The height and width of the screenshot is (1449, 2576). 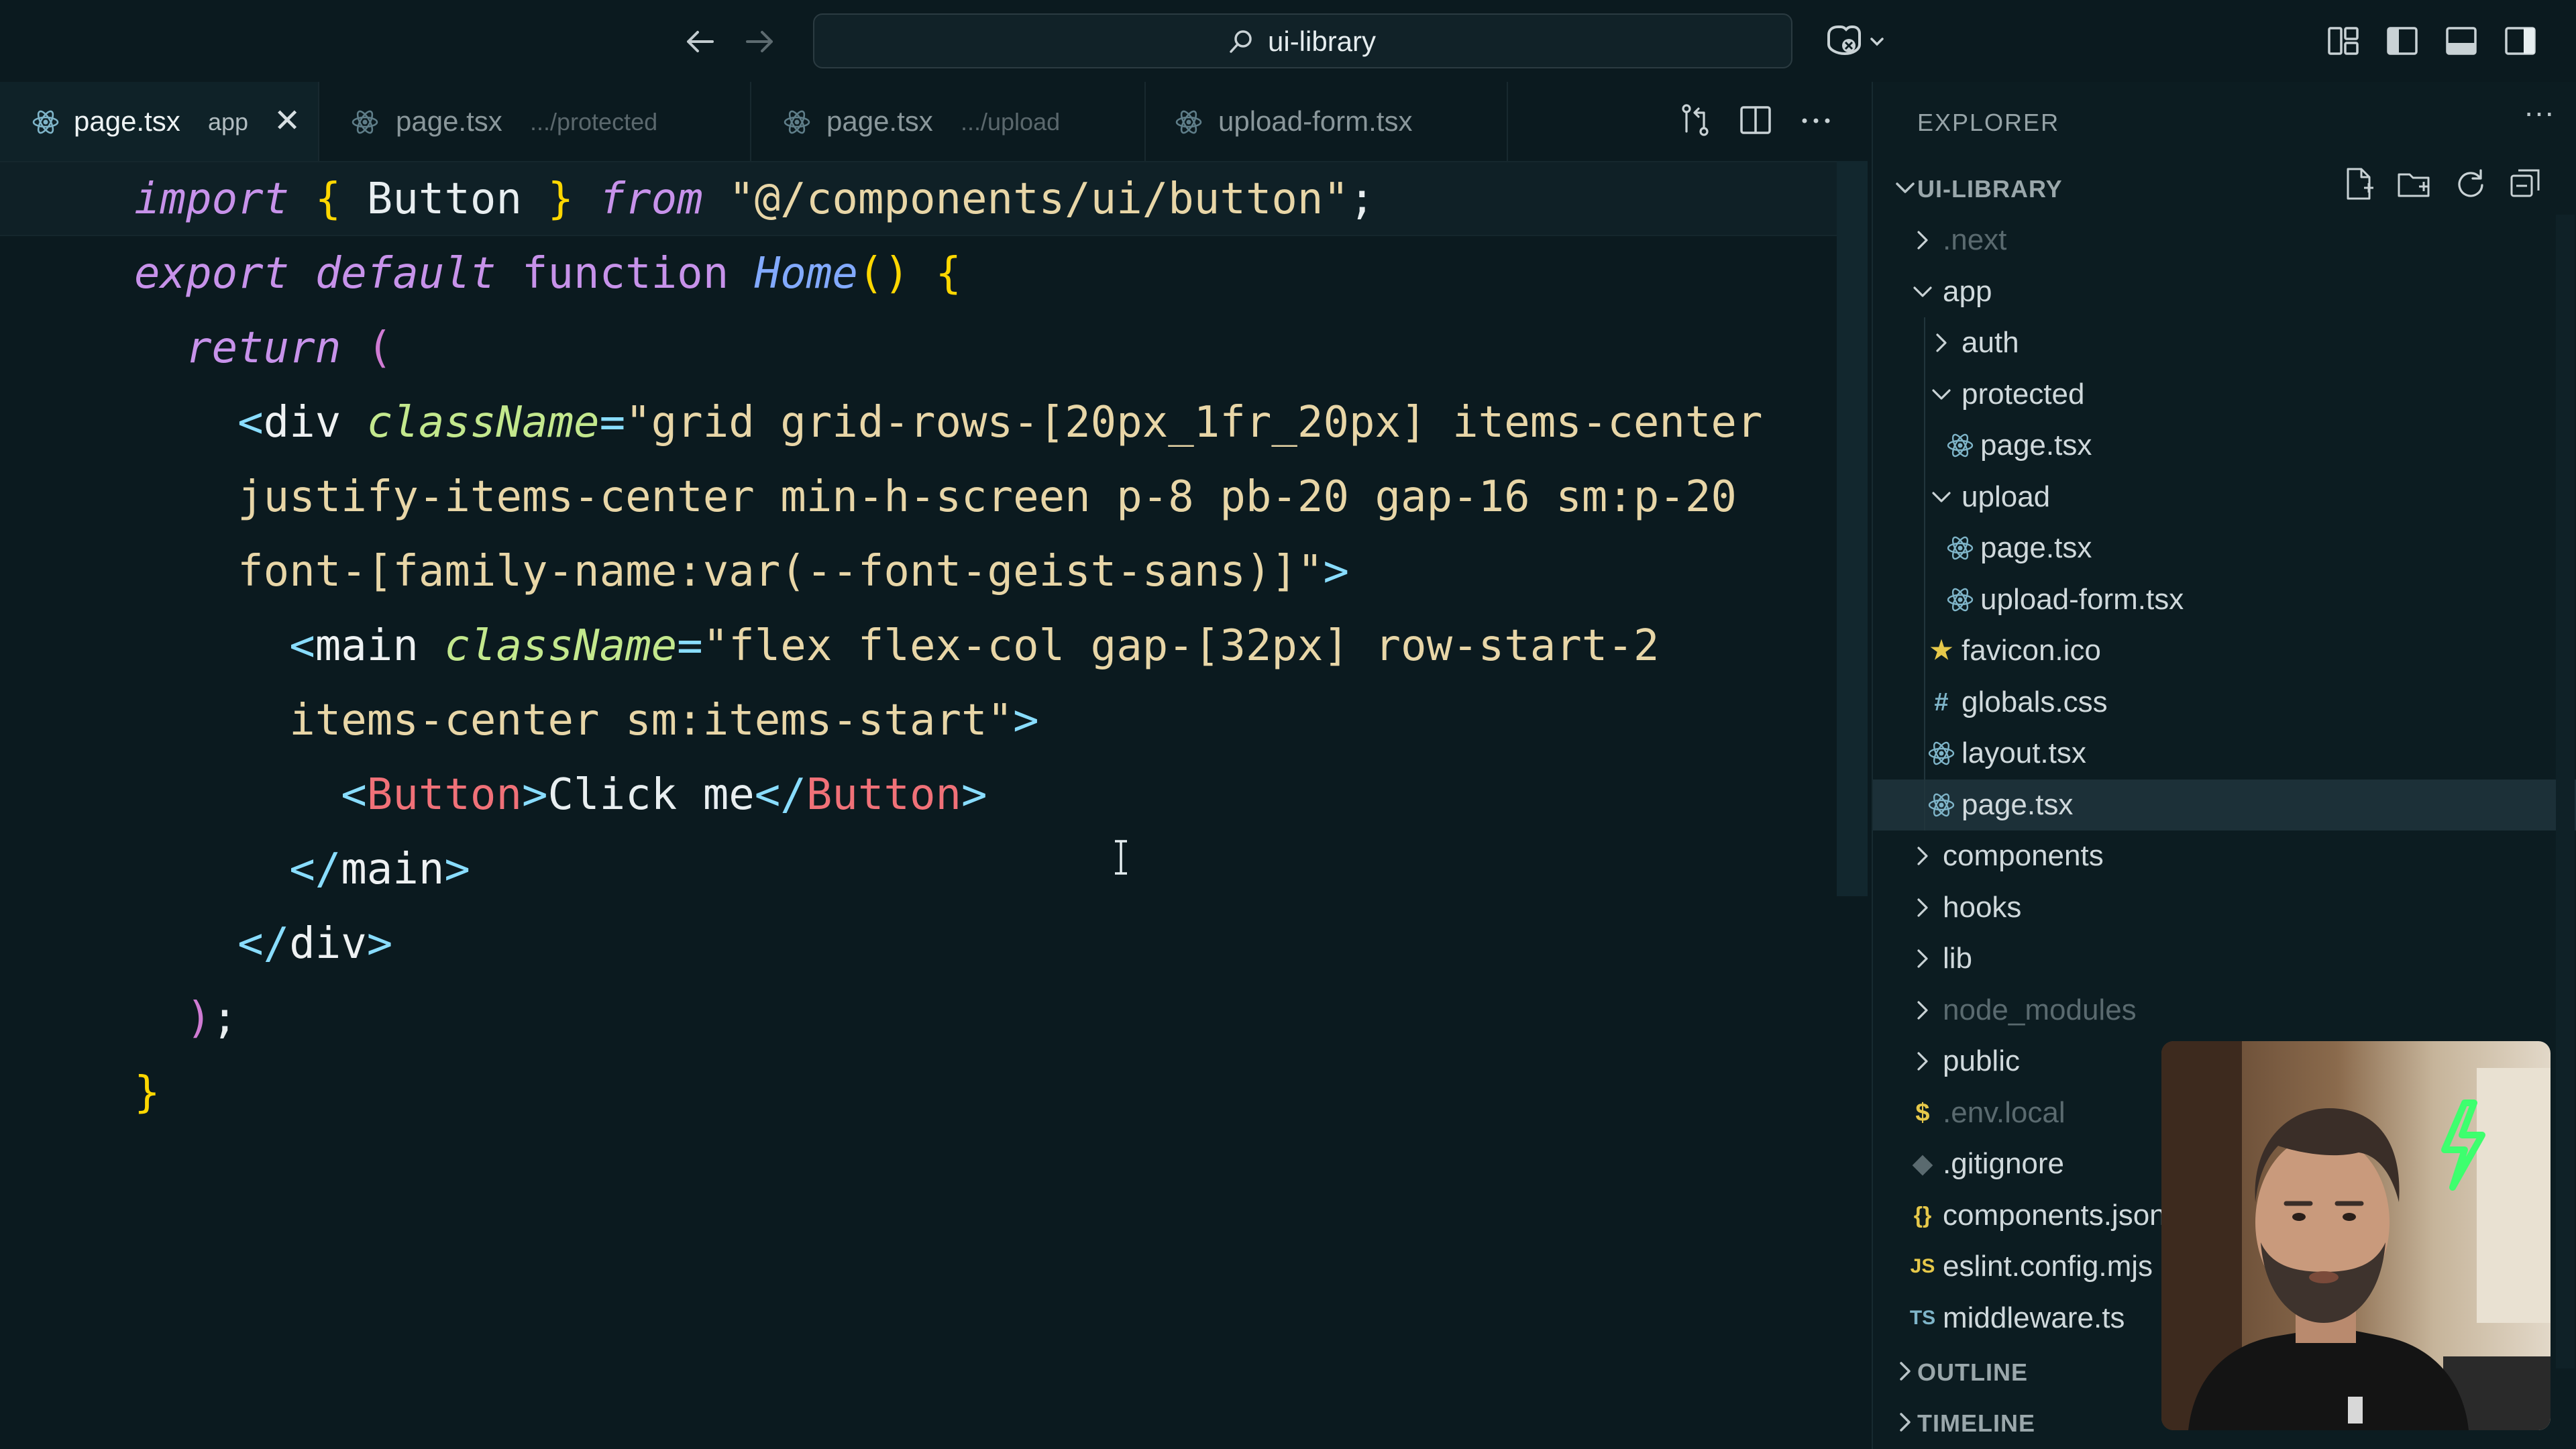 I want to click on tree-file-favicon-ico: ★ favicon.ico, so click(x=2224, y=650).